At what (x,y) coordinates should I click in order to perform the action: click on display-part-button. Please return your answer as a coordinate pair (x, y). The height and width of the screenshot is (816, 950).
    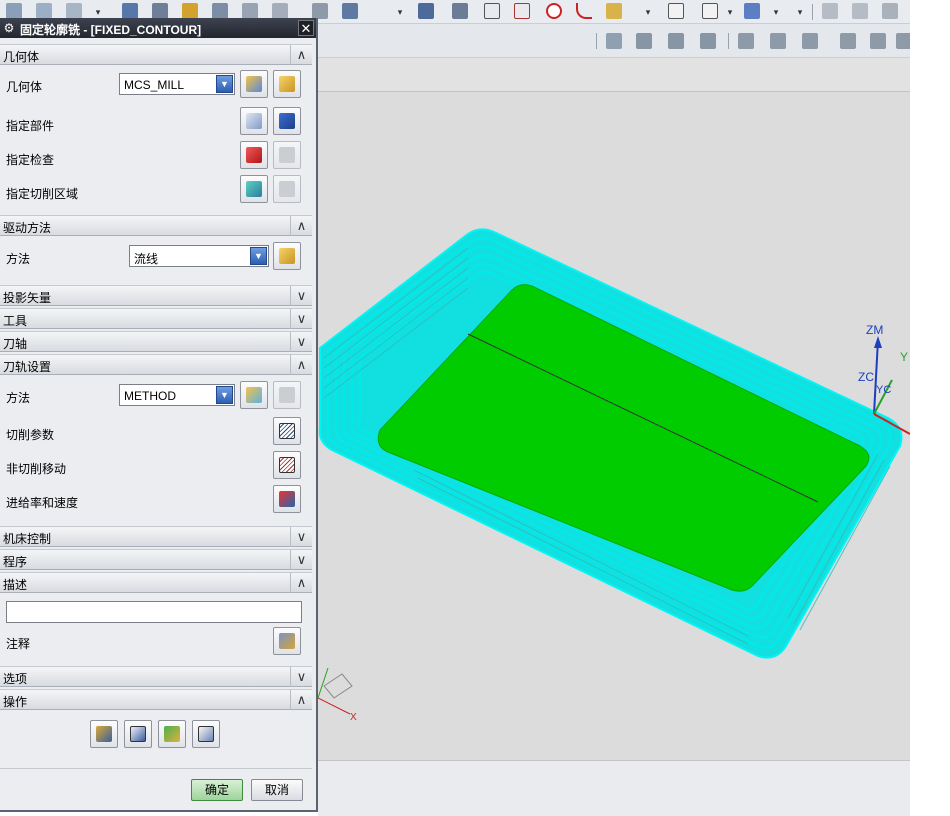
    Looking at the image, I should click on (287, 121).